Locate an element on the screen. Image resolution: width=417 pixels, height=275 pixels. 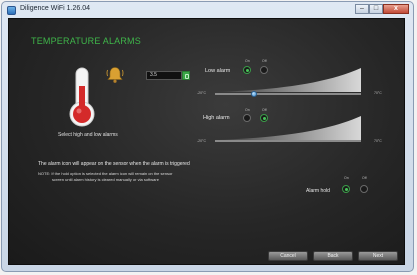
high-alarm-slider-track is located at coordinates (288, 141).